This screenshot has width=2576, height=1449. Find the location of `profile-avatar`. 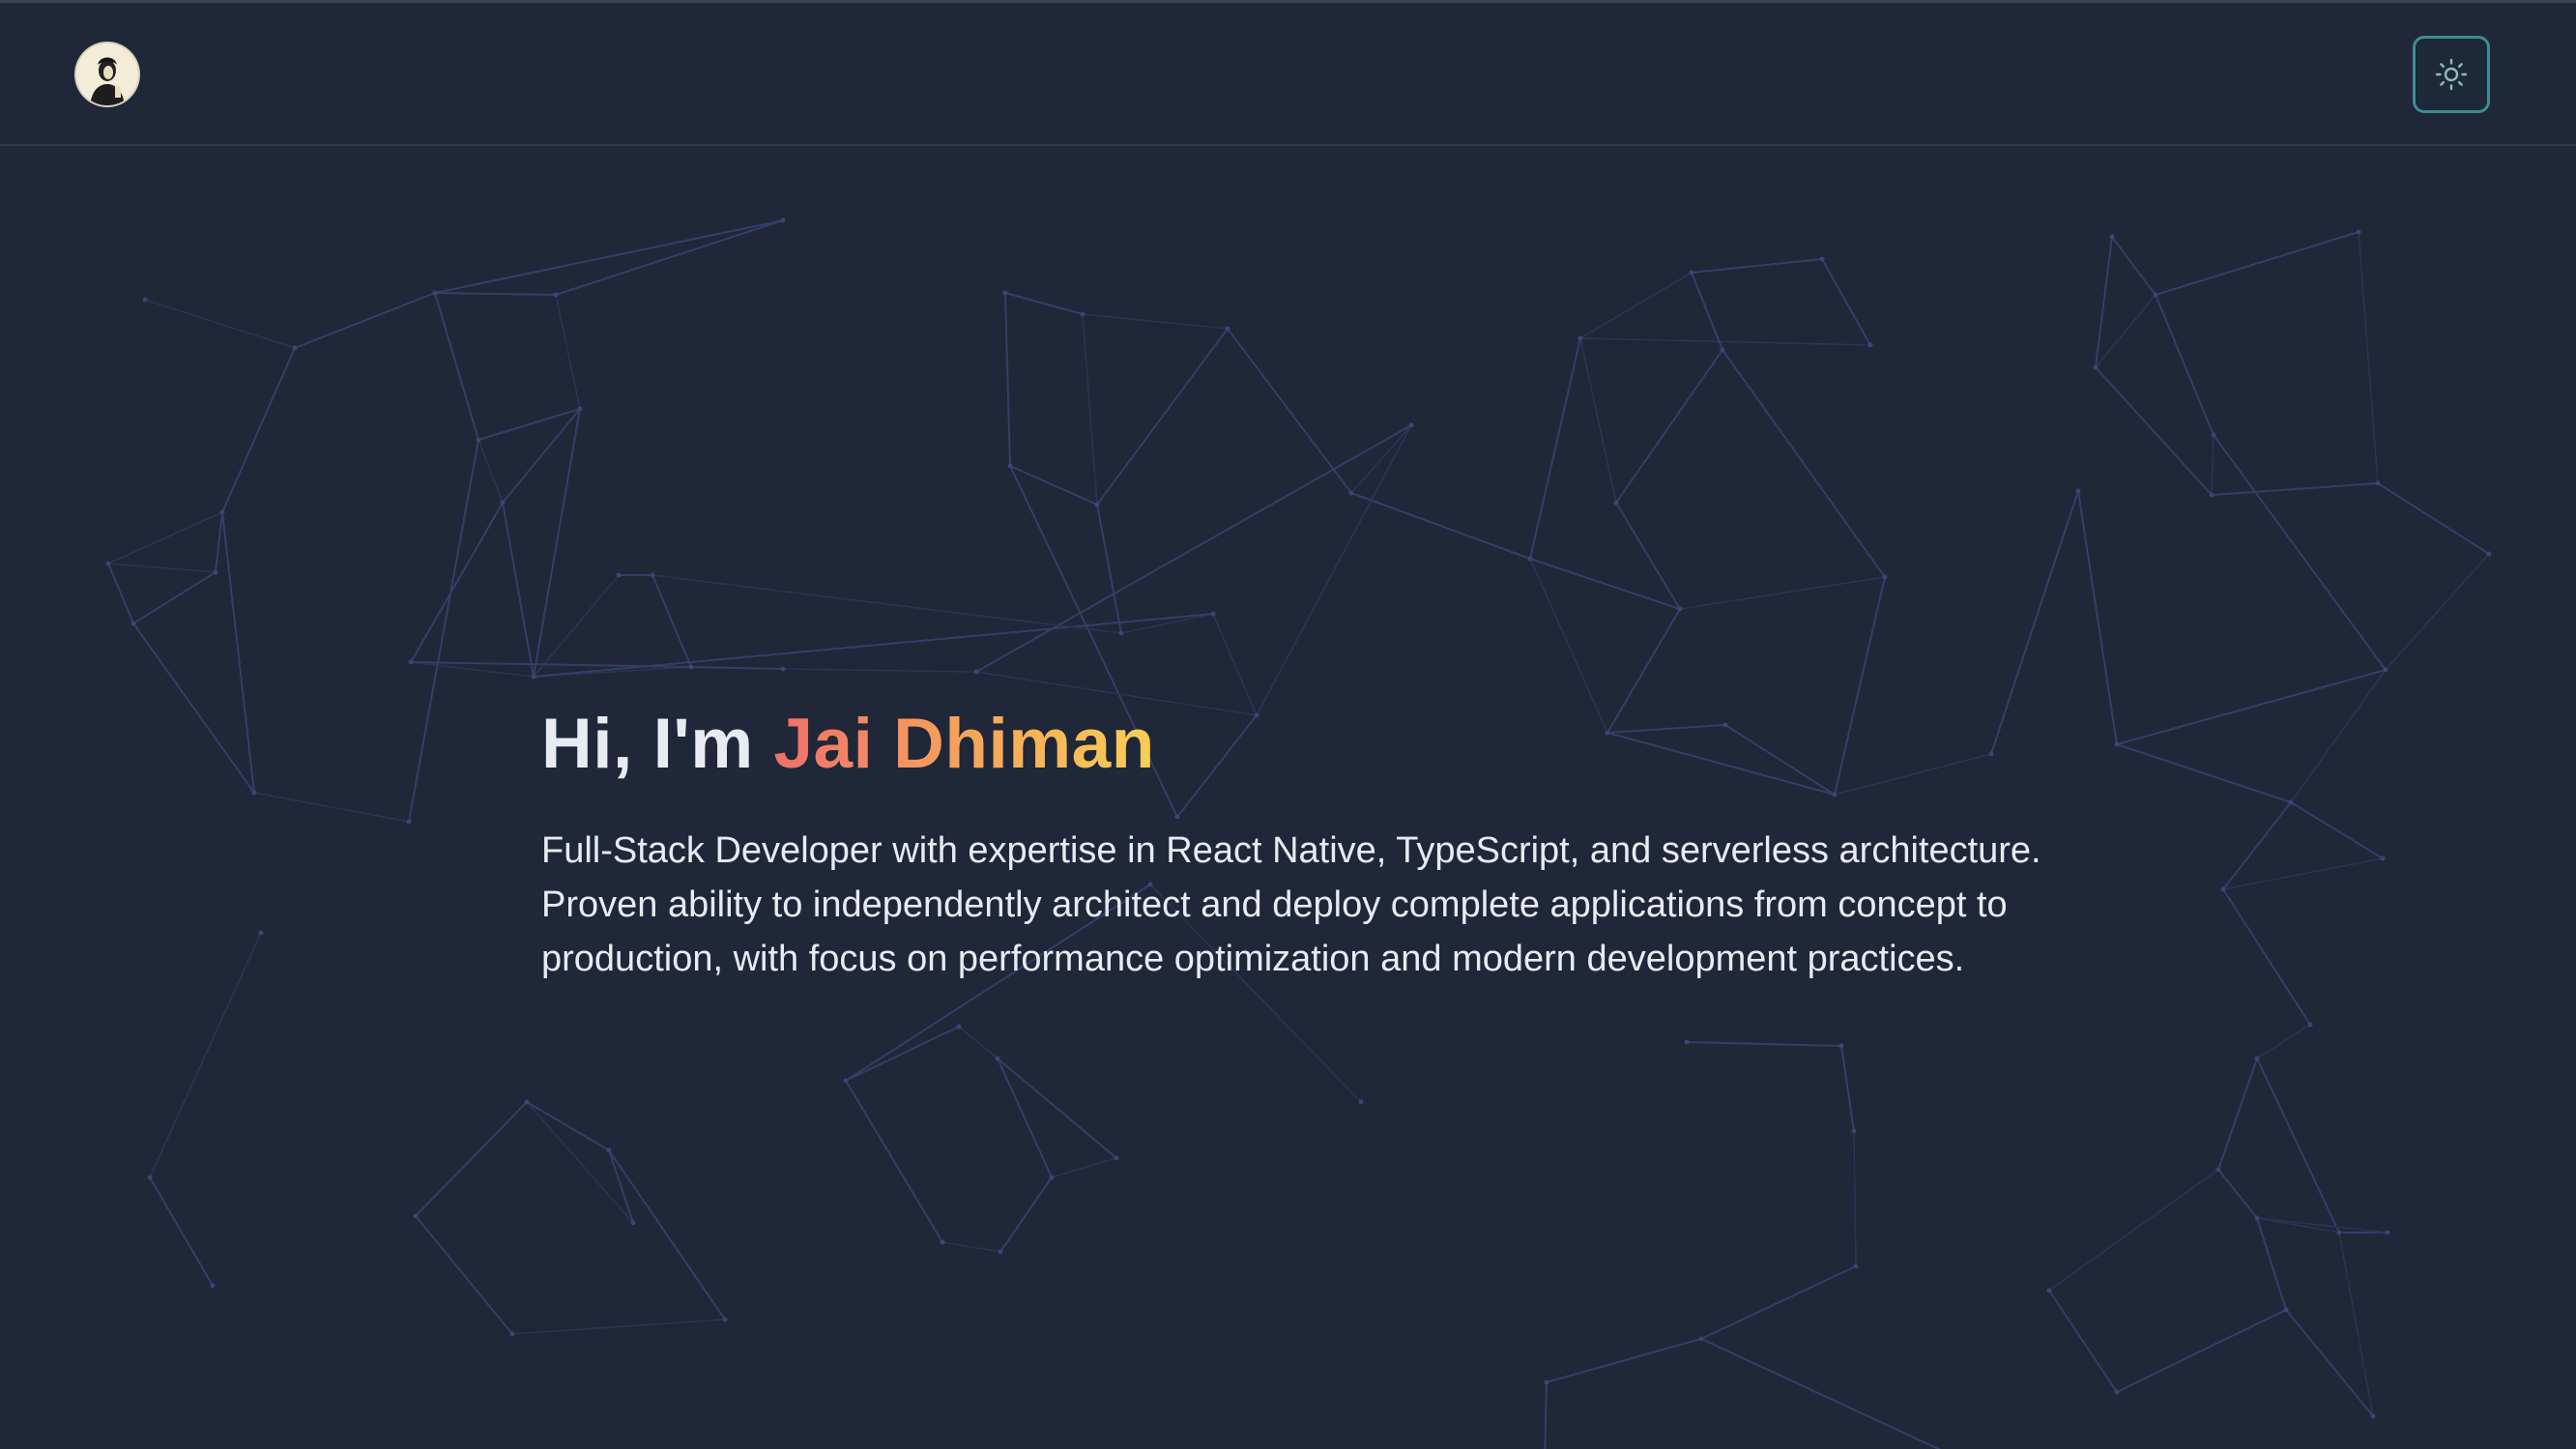

profile-avatar is located at coordinates (107, 74).